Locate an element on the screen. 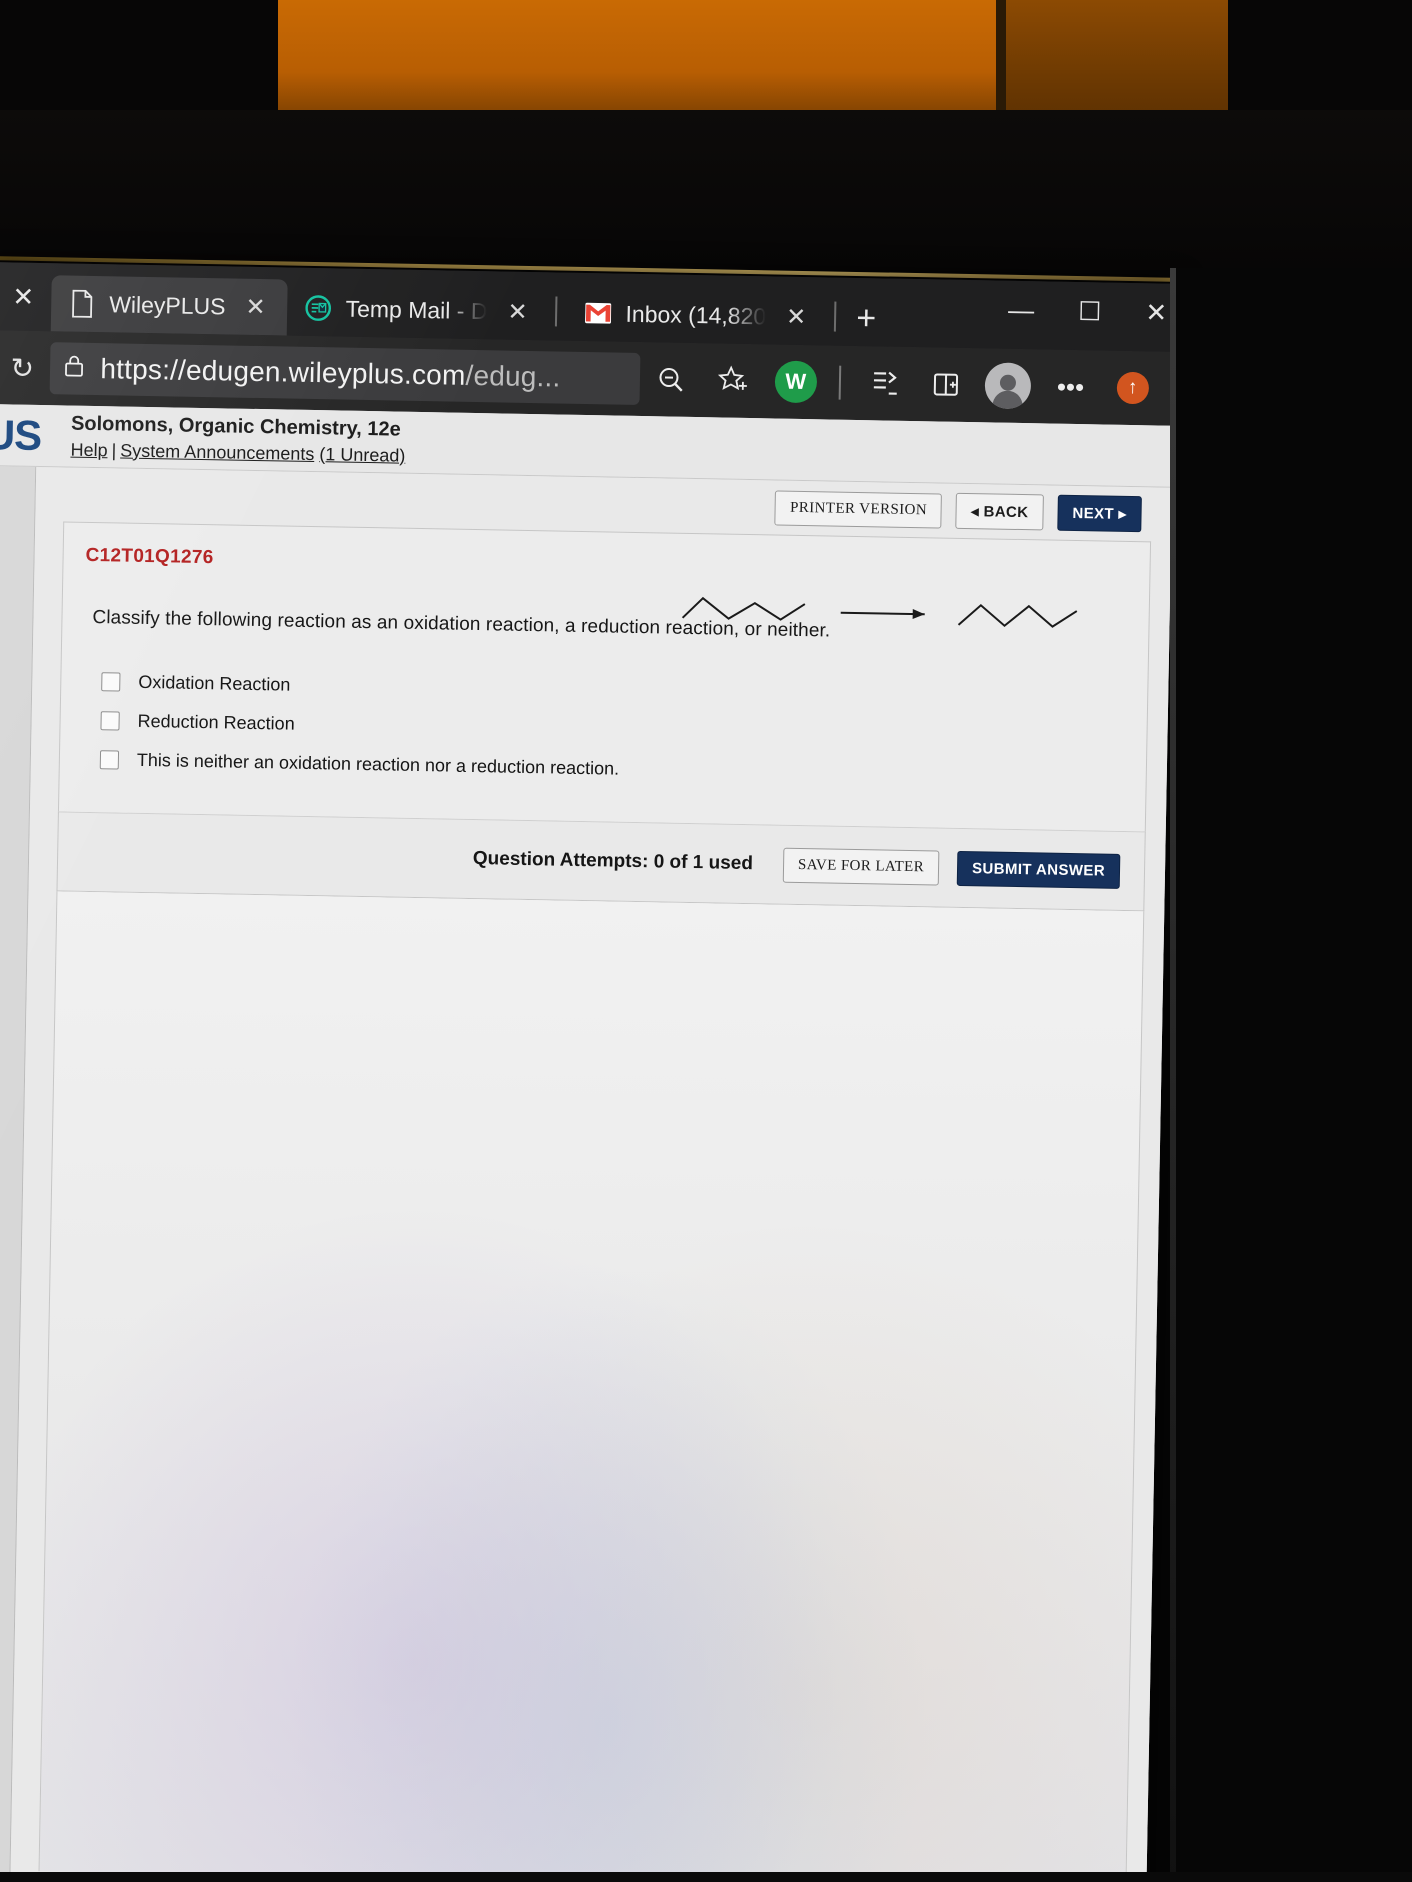  checkbox-neither is located at coordinates (109, 760).